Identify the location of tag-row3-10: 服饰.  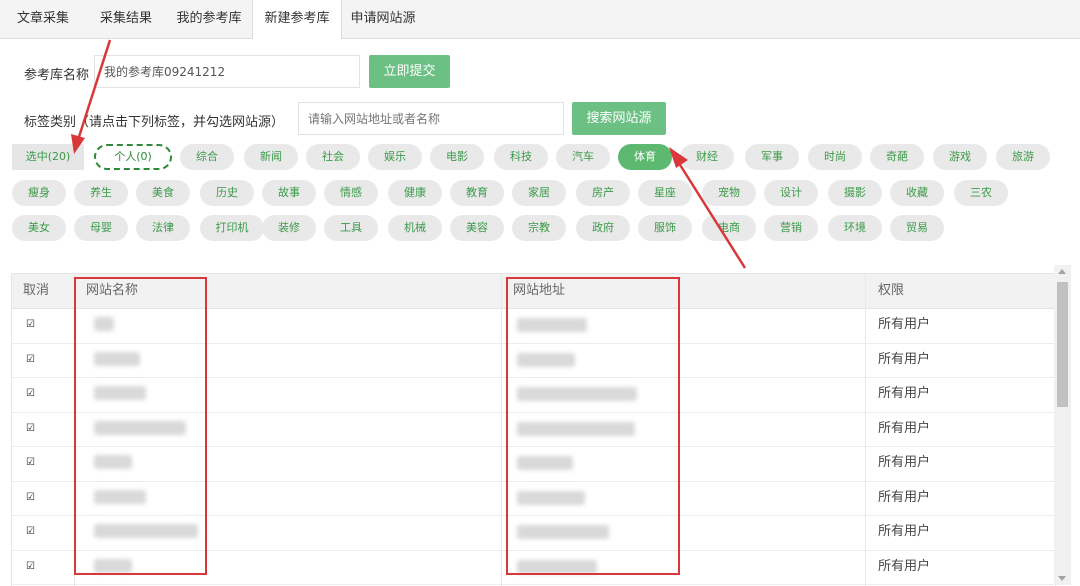
(665, 228).